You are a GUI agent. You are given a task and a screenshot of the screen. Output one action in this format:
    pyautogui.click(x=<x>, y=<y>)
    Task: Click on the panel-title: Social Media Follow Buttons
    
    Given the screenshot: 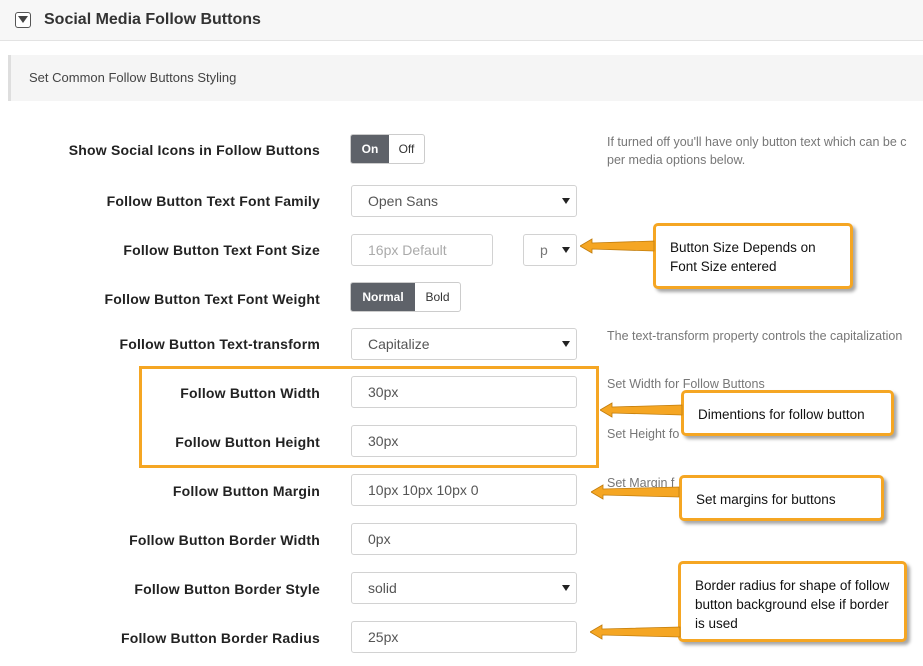 What is the action you would take?
    pyautogui.click(x=152, y=19)
    